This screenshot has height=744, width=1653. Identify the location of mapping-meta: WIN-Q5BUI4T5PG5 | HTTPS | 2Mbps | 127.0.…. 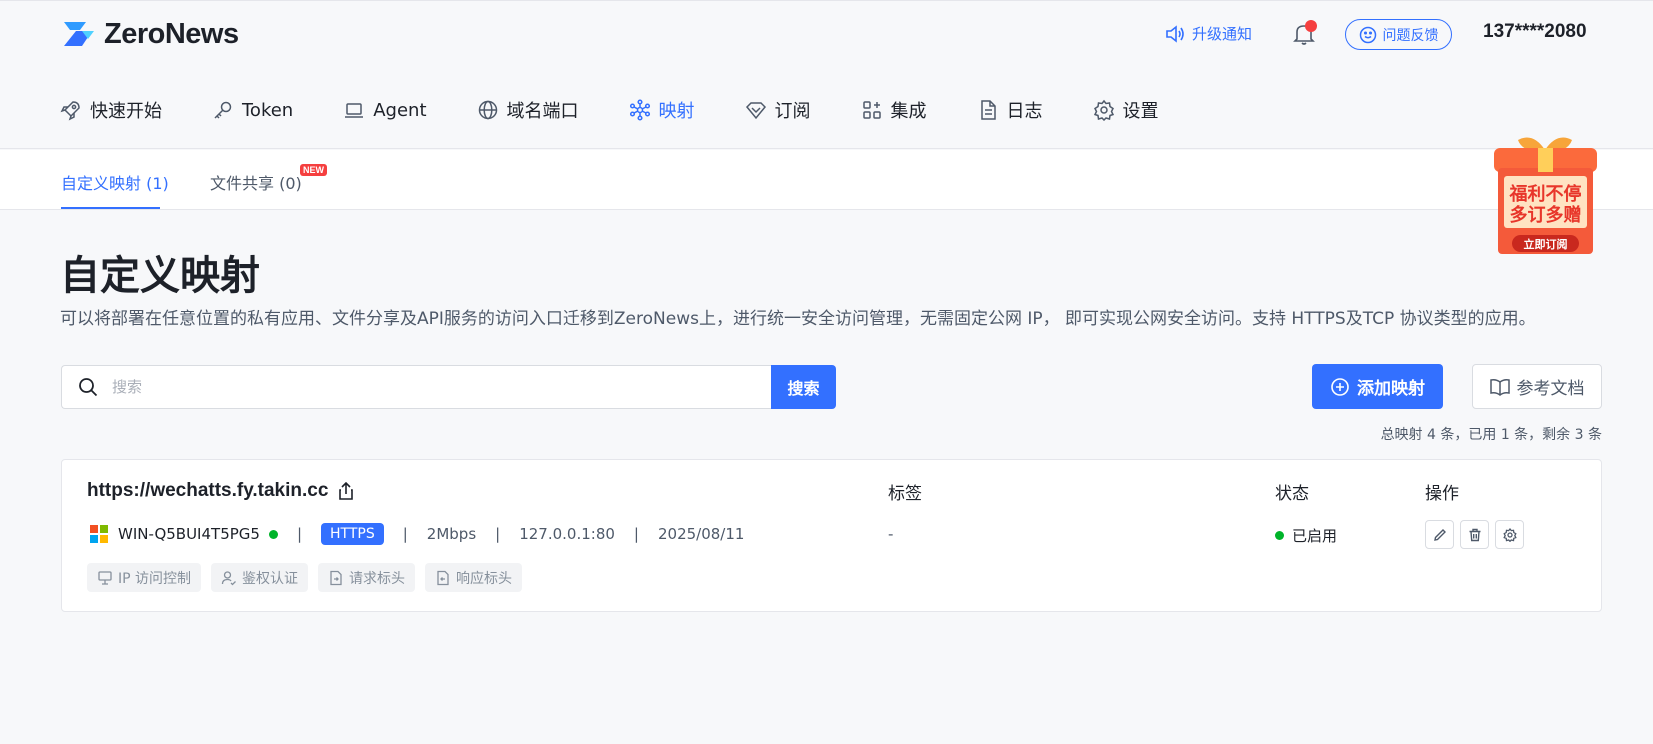
(417, 534).